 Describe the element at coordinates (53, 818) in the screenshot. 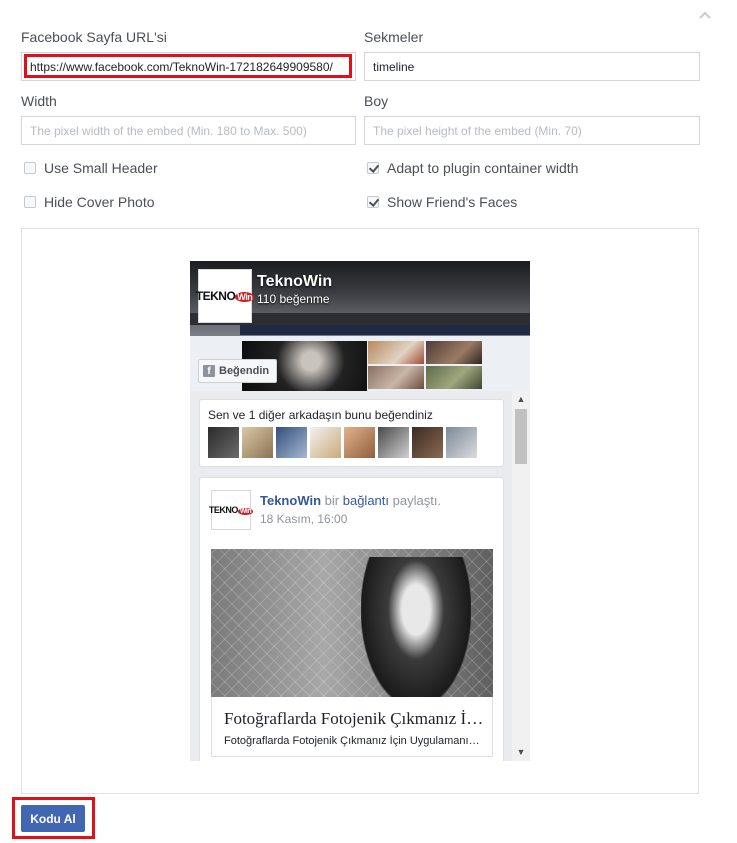

I see `button-highlight` at that location.